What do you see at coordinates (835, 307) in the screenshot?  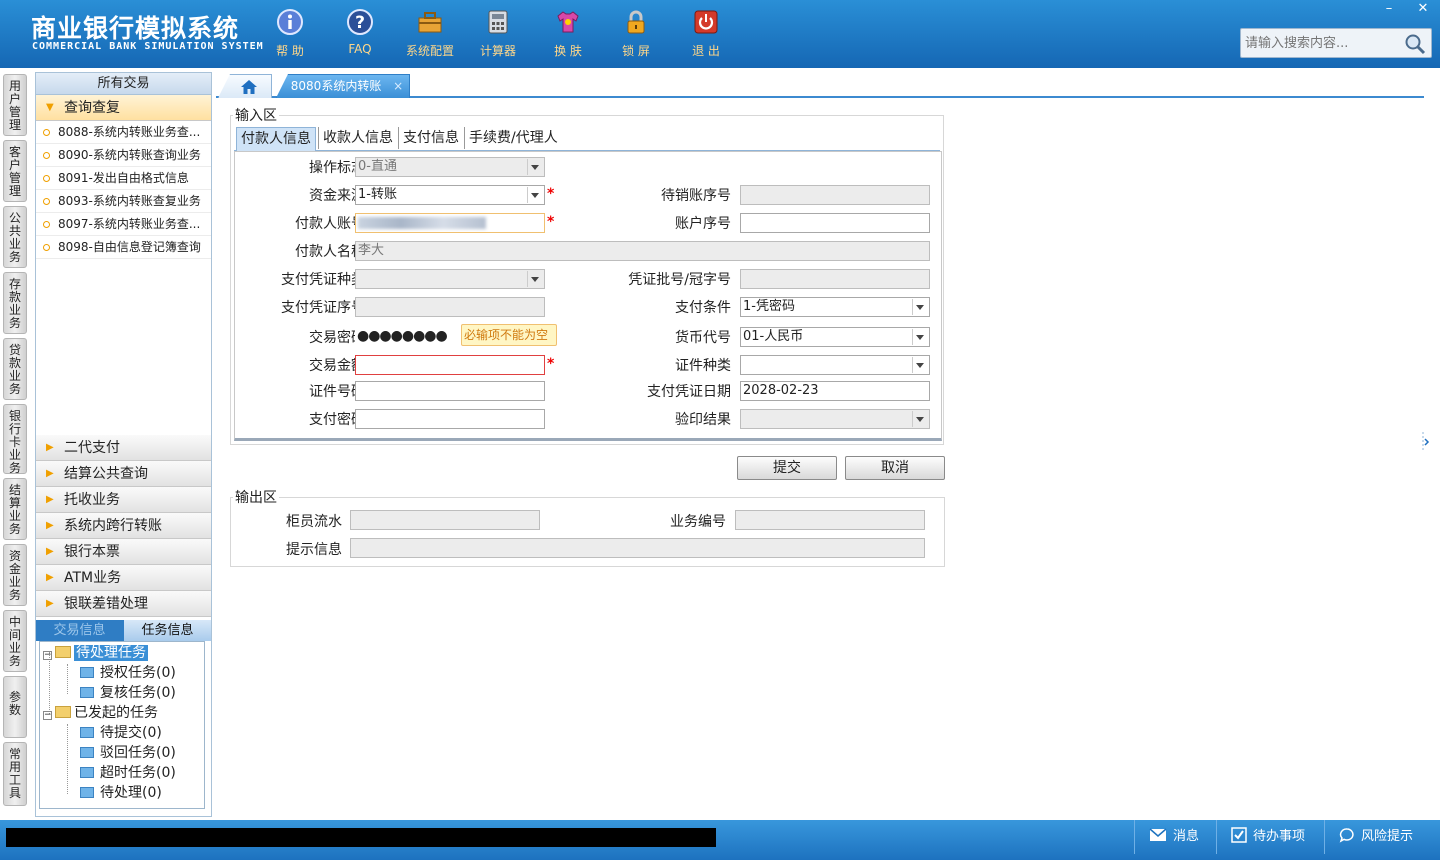 I see `pay-condition-select: 1-凭密码` at bounding box center [835, 307].